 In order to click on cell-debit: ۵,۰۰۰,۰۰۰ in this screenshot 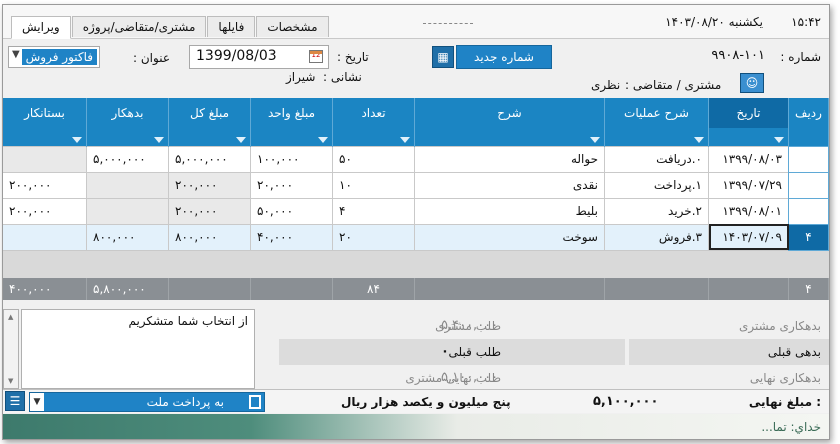, I will do `click(127, 159)`.